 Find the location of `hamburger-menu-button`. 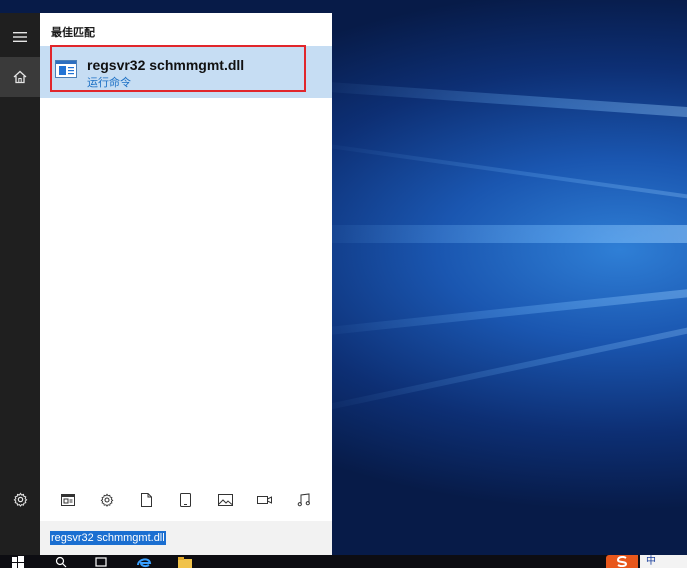

hamburger-menu-button is located at coordinates (20, 37).